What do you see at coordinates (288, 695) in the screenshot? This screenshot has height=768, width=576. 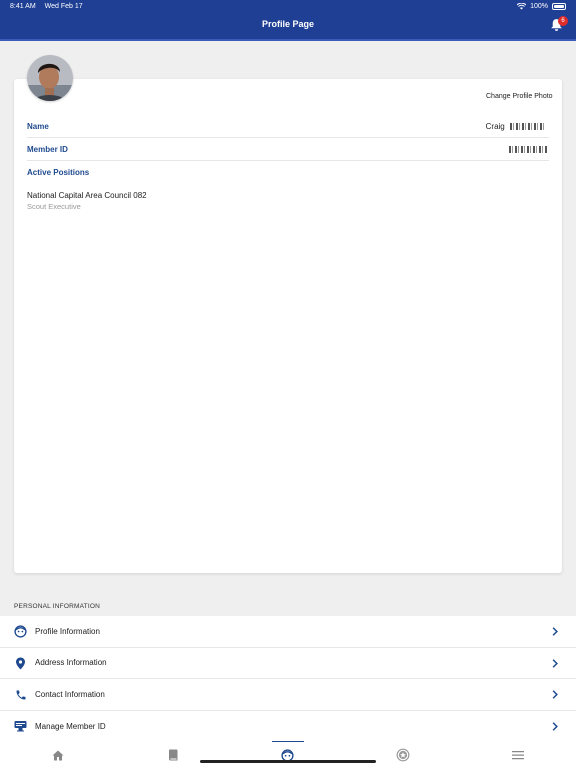 I see `list-item-contact-information: Contact Information` at bounding box center [288, 695].